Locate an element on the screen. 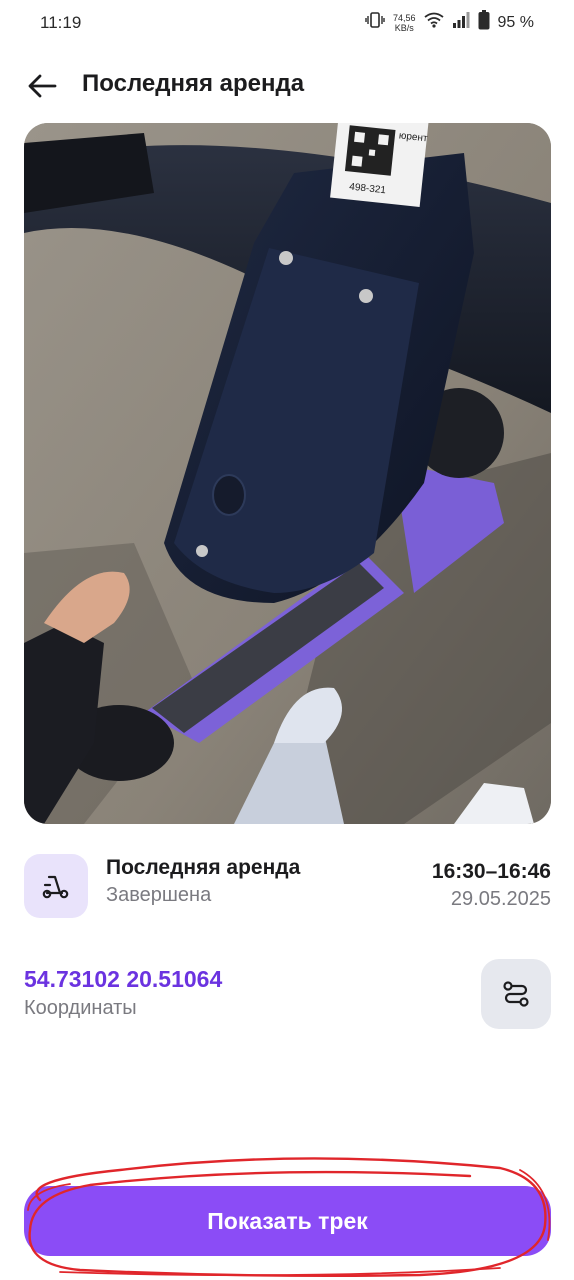 The width and height of the screenshot is (574, 1280). app-bar: Последняя аренда is located at coordinates (287, 86).